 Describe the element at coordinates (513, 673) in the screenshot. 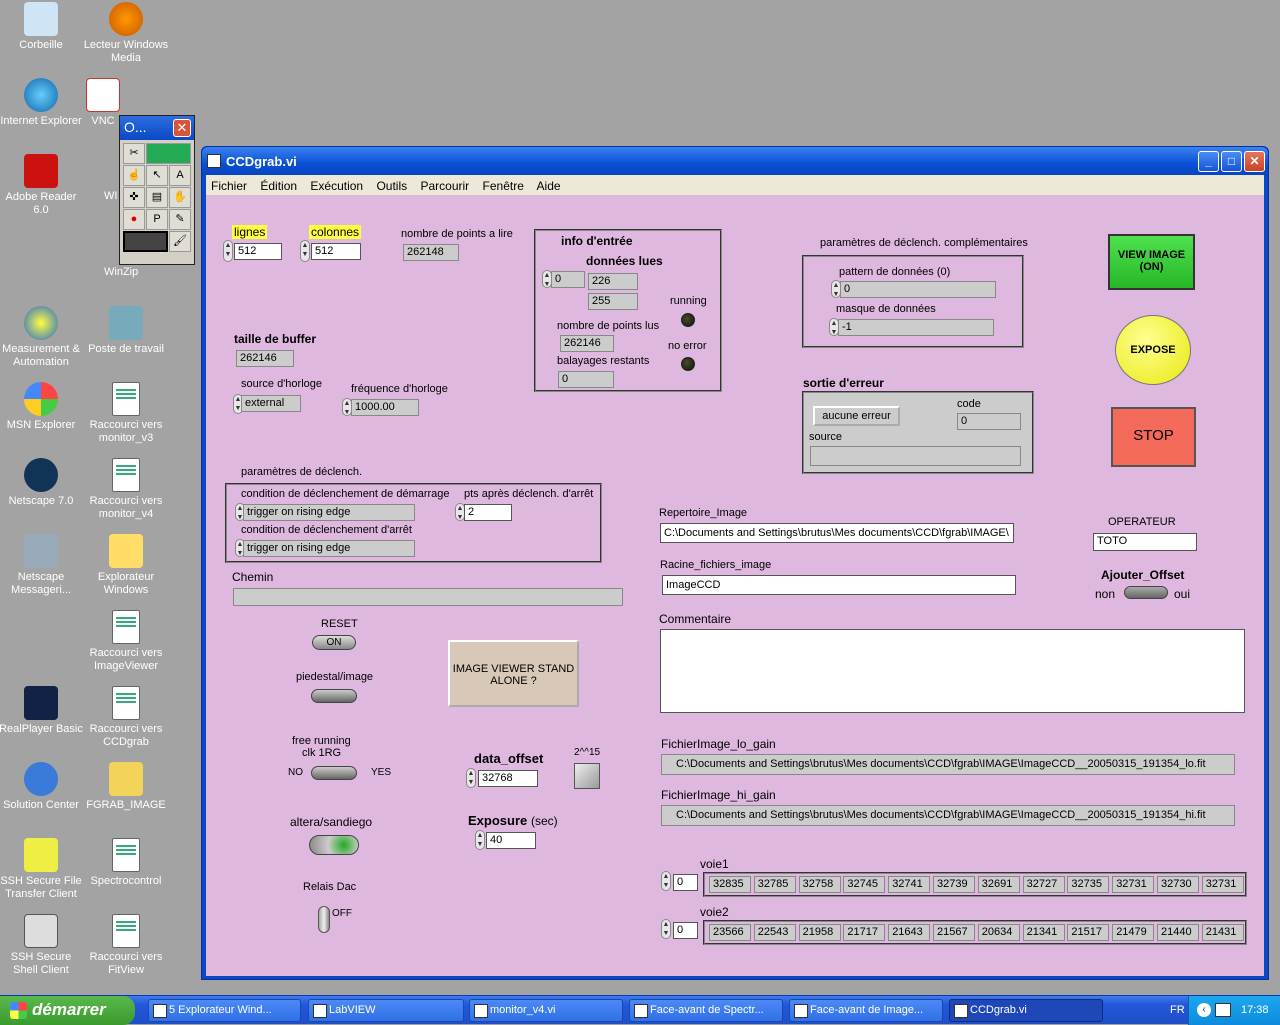

I see `image-viewer-button: IMAGE VIEWER STAND ALONE ?` at that location.